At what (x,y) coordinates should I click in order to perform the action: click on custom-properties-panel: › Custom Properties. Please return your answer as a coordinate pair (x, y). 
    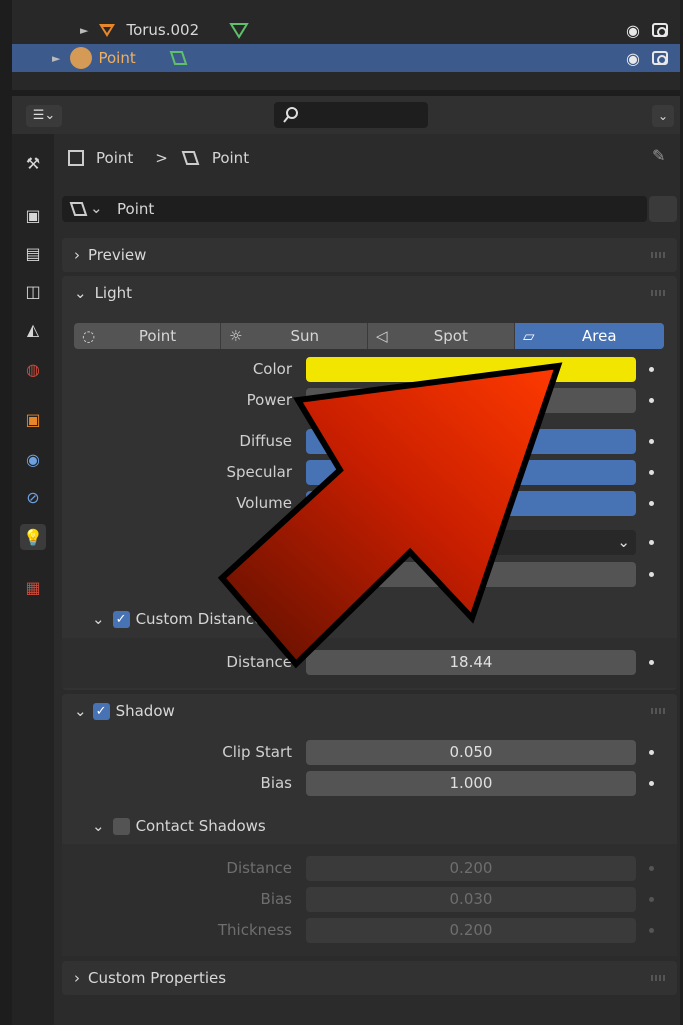
    Looking at the image, I should click on (369, 978).